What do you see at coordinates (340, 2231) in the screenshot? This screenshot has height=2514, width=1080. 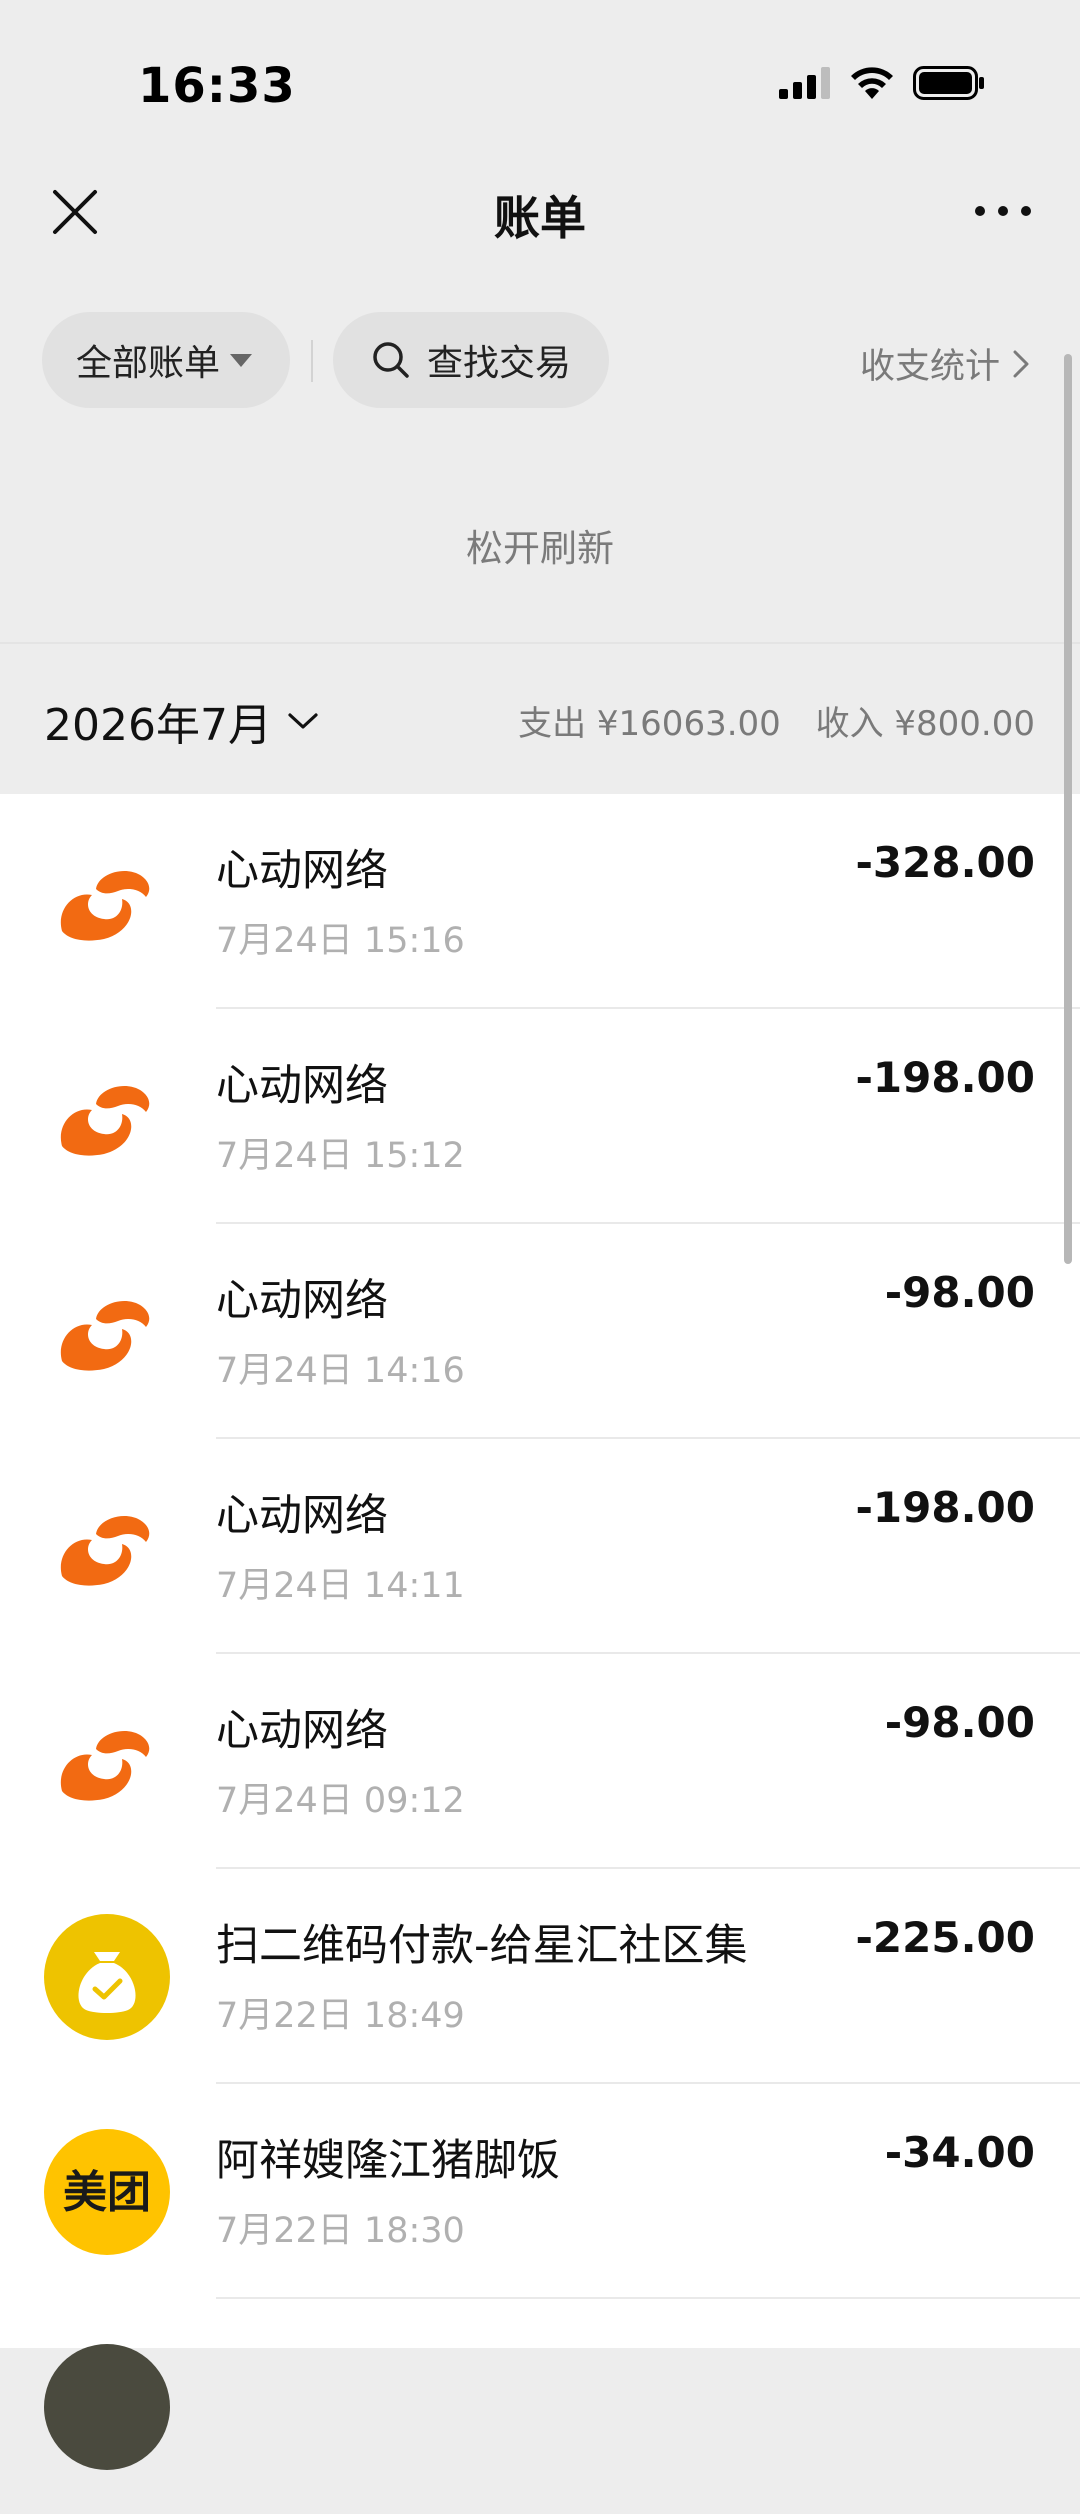 I see `transaction-time: 7月22日 18:30` at bounding box center [340, 2231].